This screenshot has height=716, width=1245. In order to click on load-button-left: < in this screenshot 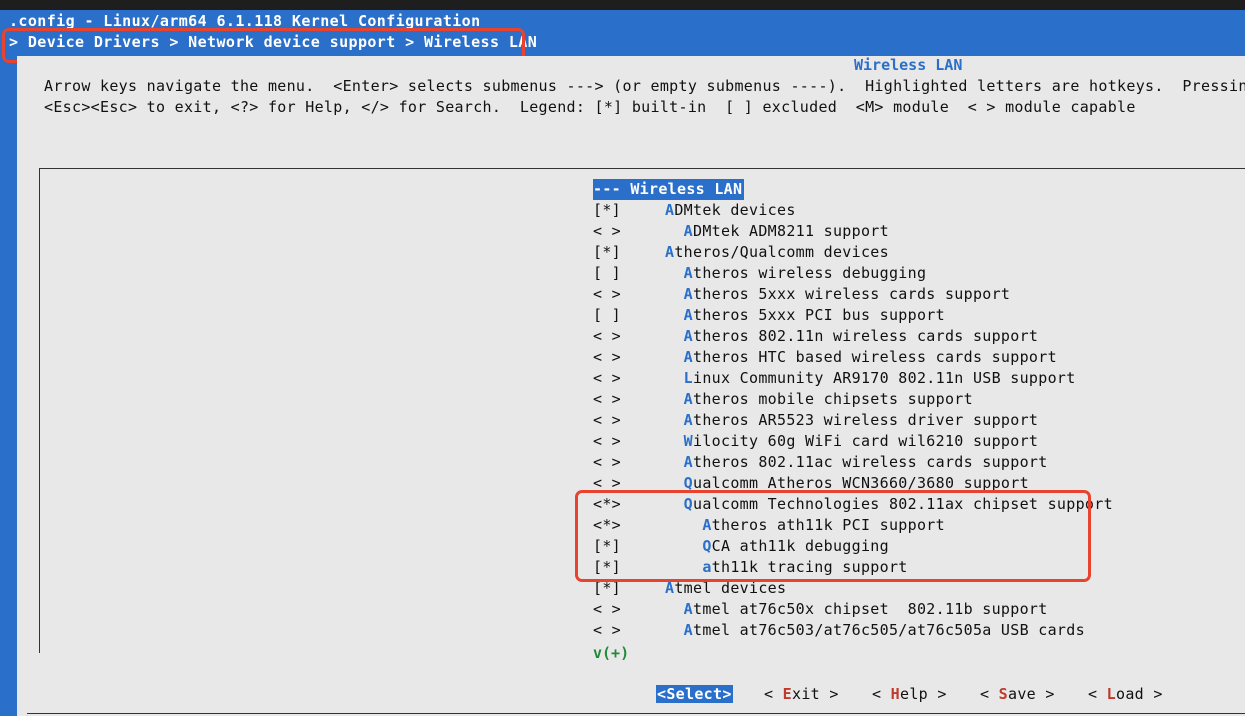, I will do `click(1097, 694)`.